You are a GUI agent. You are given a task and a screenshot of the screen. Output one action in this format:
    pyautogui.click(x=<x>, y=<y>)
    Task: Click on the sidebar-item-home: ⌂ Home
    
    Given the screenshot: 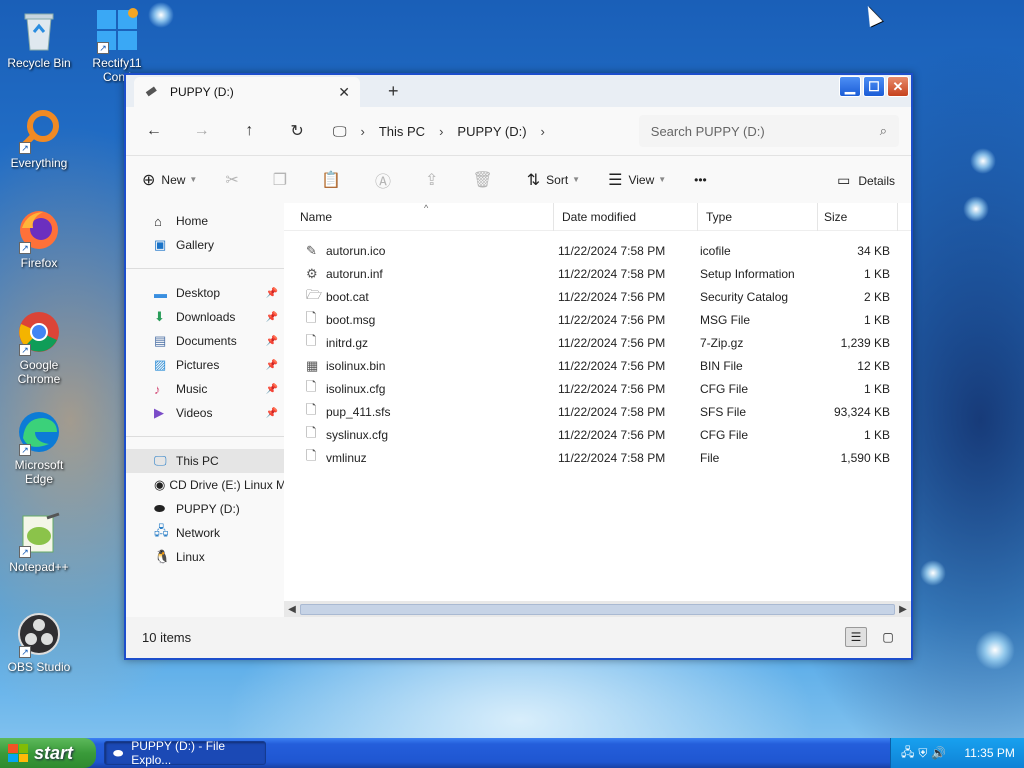 What is the action you would take?
    pyautogui.click(x=205, y=221)
    